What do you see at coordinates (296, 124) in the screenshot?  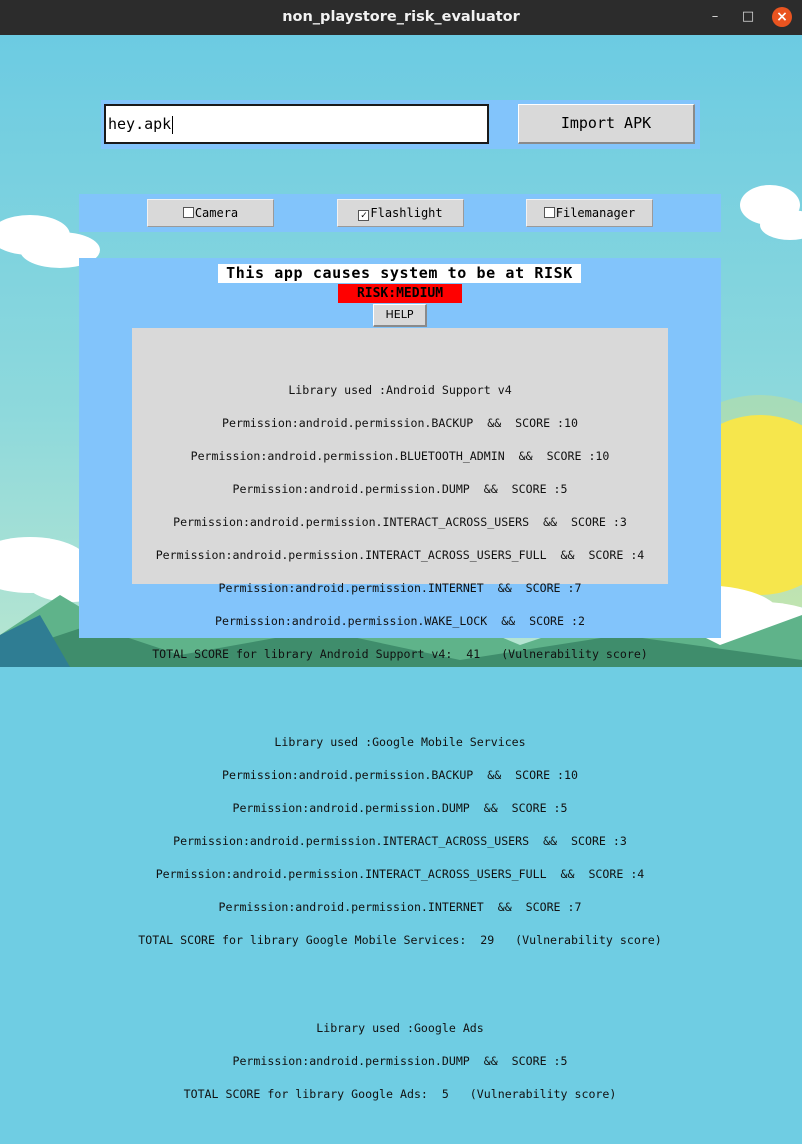 I see `apk-file-input: hey.apk` at bounding box center [296, 124].